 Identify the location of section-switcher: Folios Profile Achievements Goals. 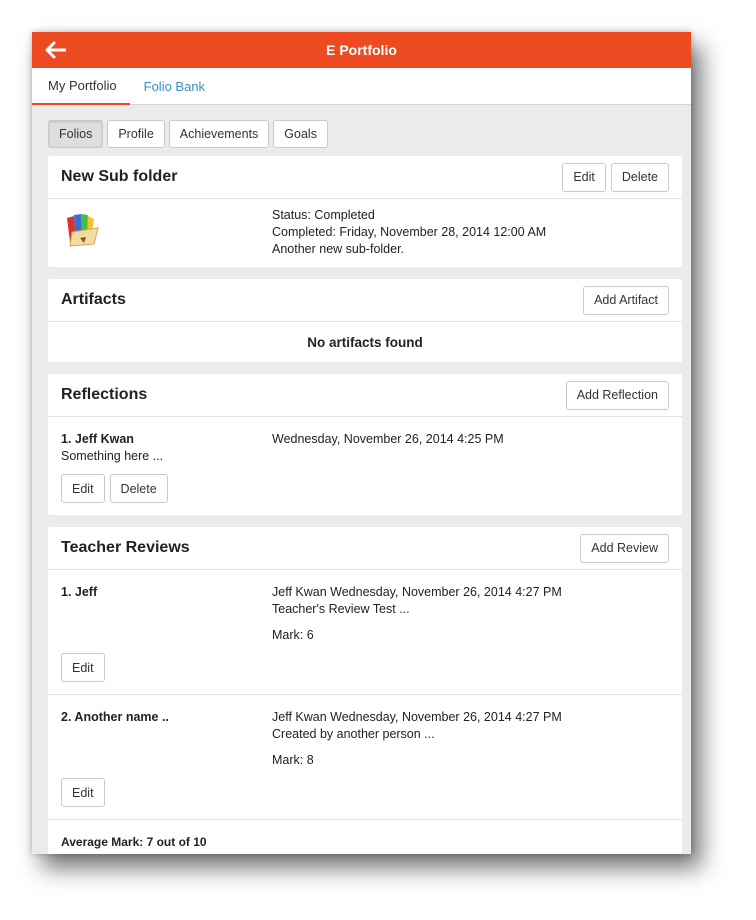
(365, 134).